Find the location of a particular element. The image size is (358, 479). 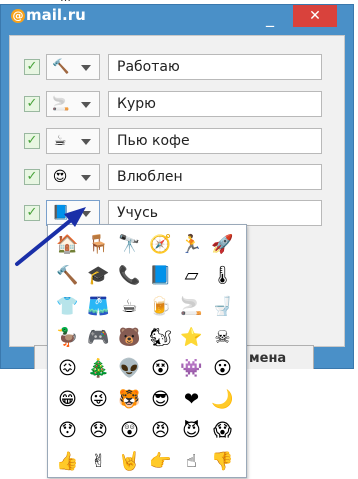

emoji-option-icon: ☠ is located at coordinates (222, 337).